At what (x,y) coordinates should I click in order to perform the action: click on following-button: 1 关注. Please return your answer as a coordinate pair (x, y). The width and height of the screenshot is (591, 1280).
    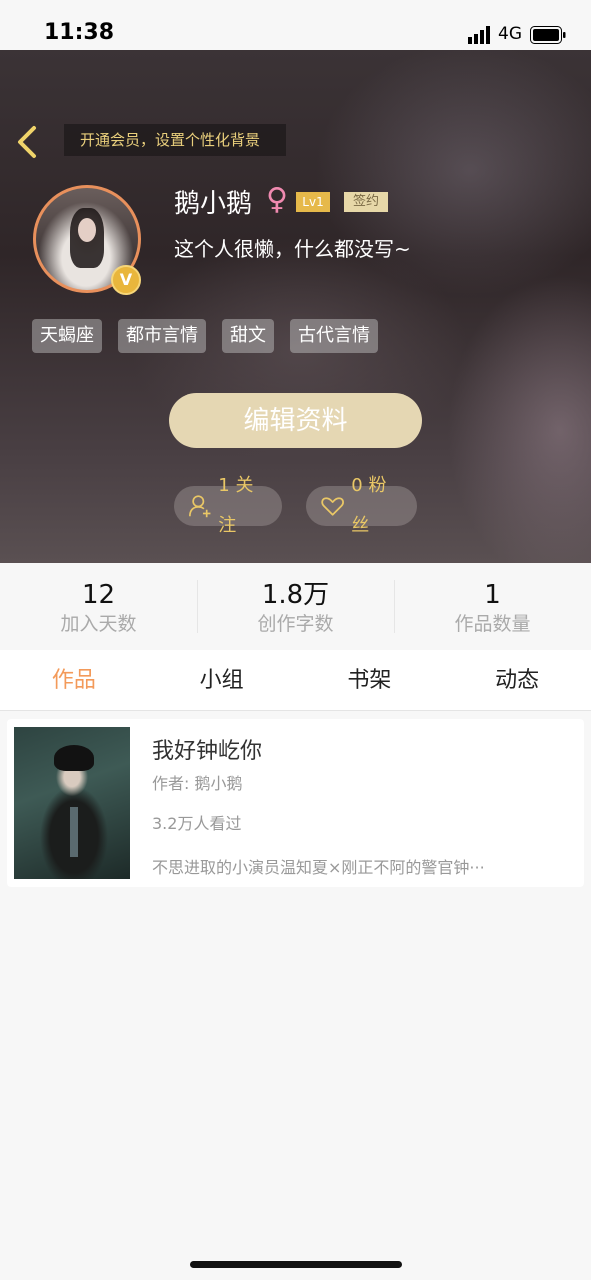
    Looking at the image, I should click on (228, 505).